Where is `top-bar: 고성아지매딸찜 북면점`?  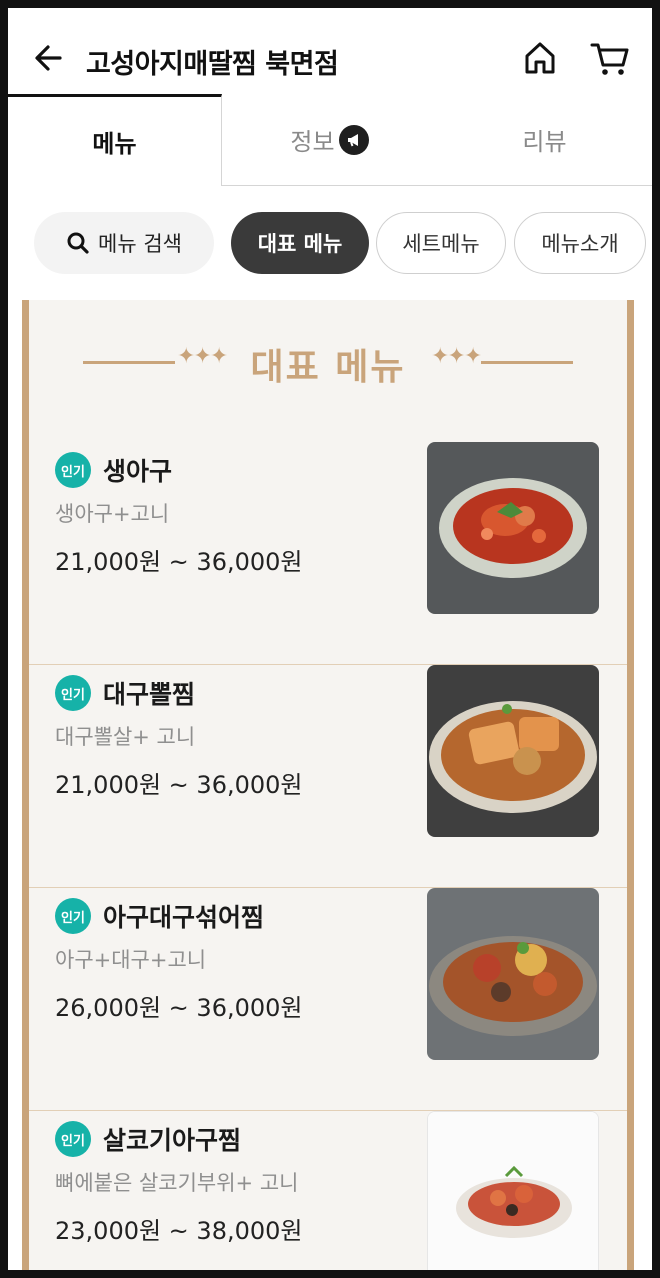 top-bar: 고성아지매딸찜 북면점 is located at coordinates (330, 55).